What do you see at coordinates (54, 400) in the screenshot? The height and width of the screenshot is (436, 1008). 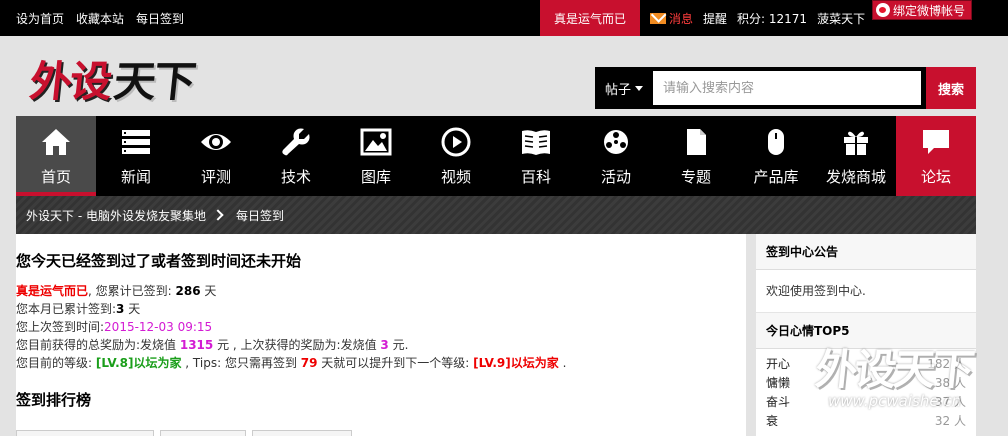 I see `ranking-heading: 签到排行榜` at bounding box center [54, 400].